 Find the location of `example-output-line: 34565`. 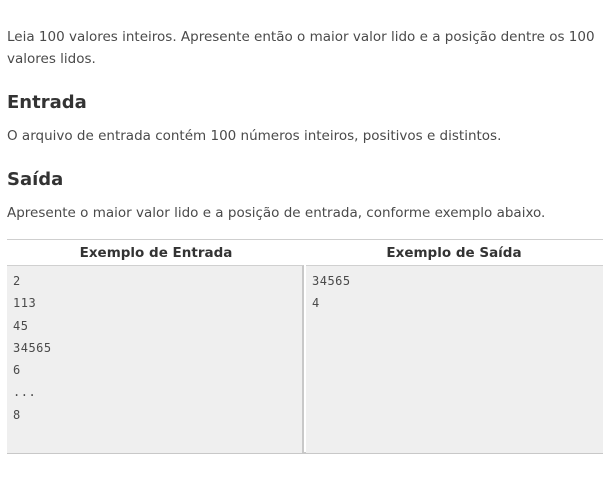

example-output-line: 34565 is located at coordinates (331, 281).